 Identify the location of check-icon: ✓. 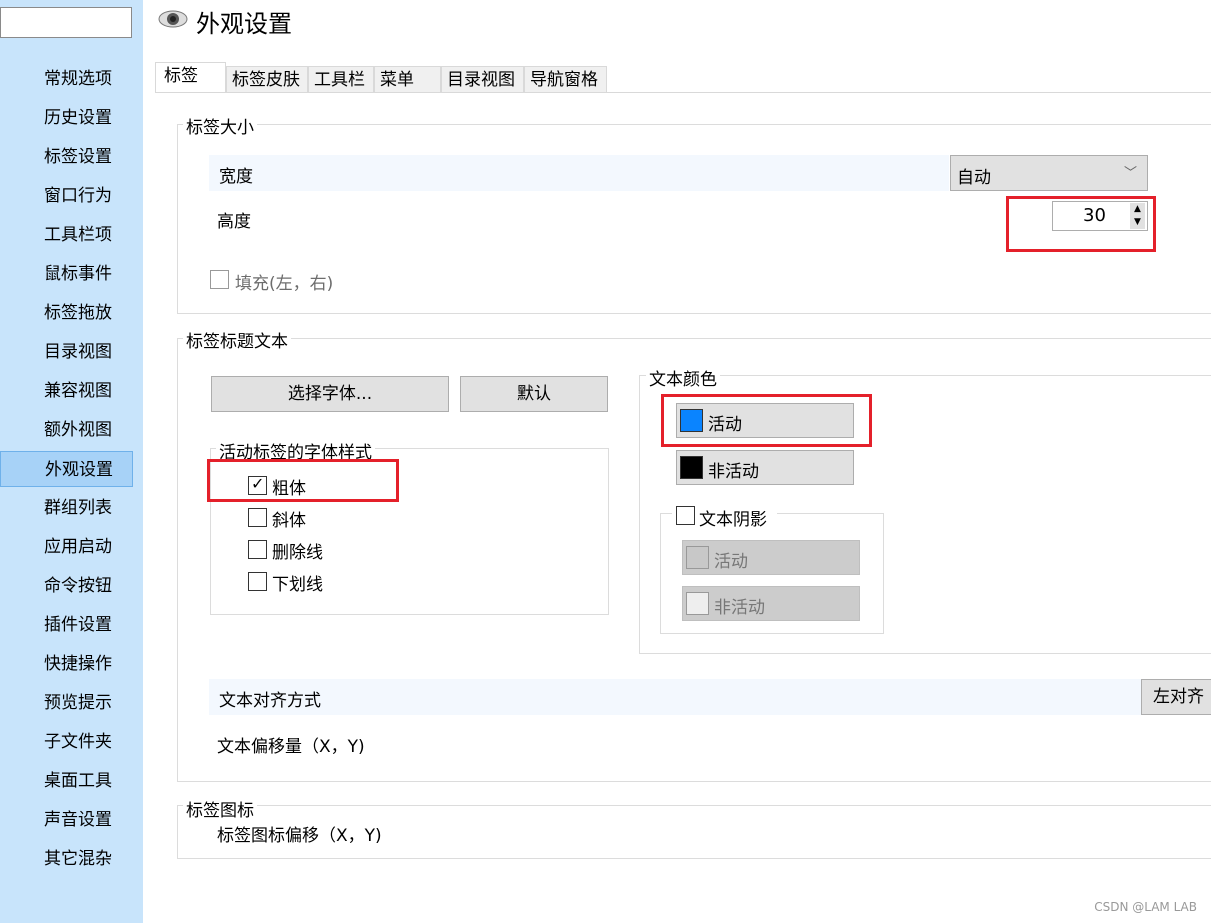
(258, 483).